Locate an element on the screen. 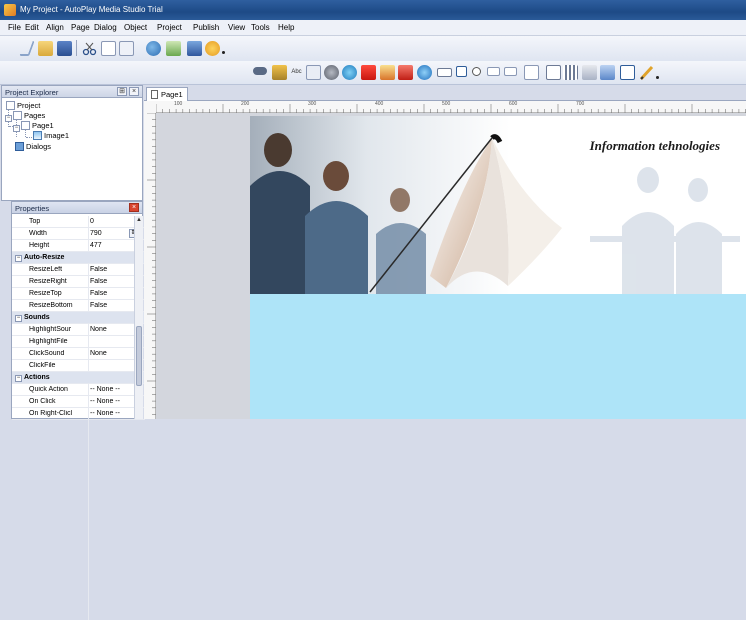 The image size is (746, 620). property-row: HighlightSour None is located at coordinates (78, 330).